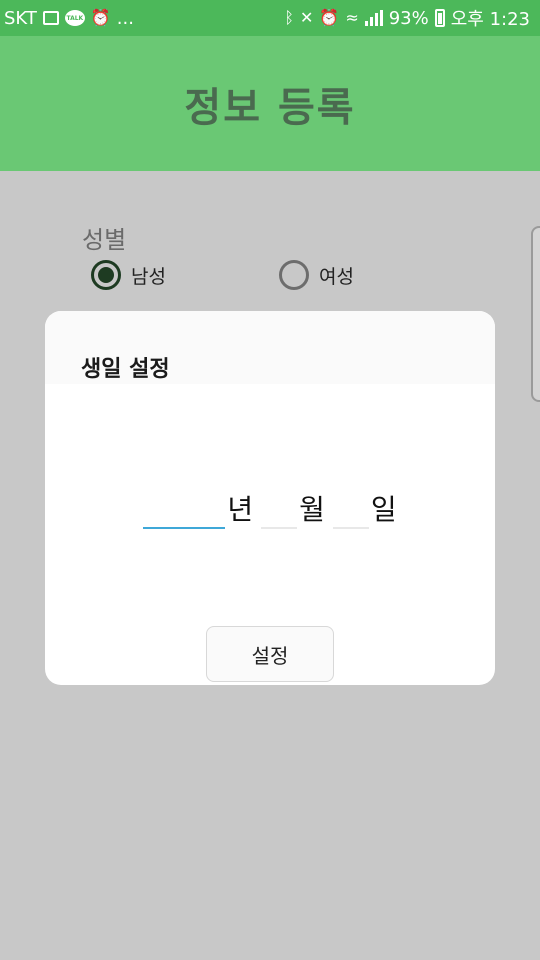 The height and width of the screenshot is (960, 540). Describe the element at coordinates (240, 509) in the screenshot. I see `year-unit-label: 년` at that location.